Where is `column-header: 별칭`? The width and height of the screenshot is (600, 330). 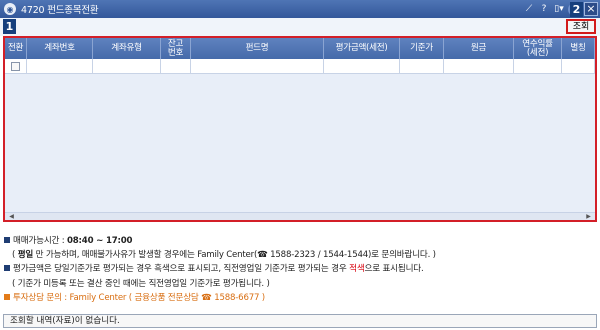
column-header: 별칭 is located at coordinates (578, 48).